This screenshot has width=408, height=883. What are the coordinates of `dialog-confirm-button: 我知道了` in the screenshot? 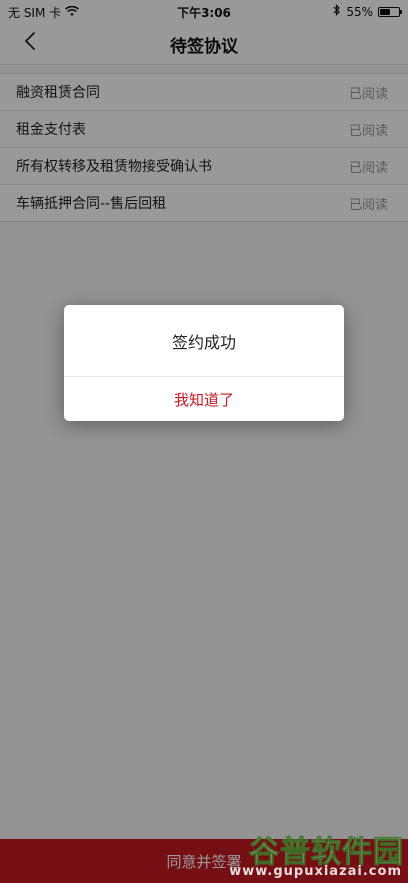 It's located at (204, 399).